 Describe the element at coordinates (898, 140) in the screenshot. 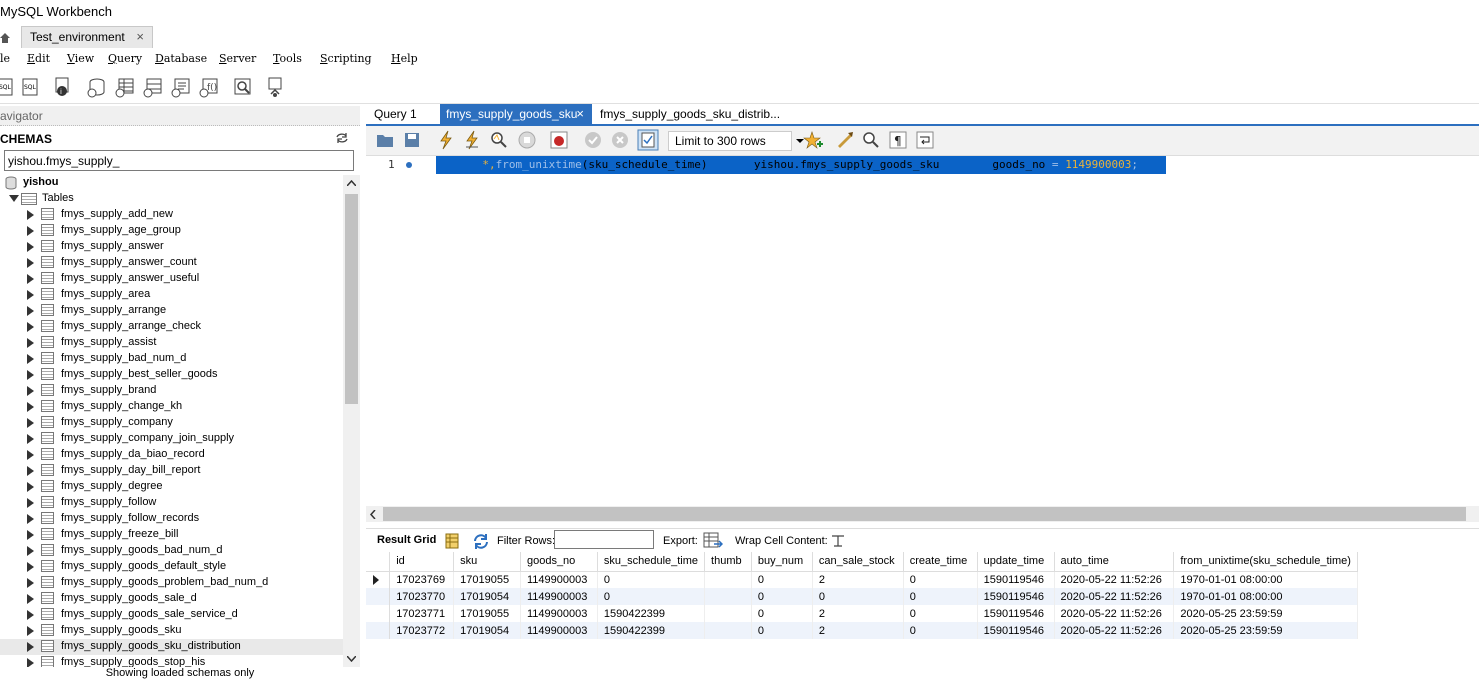

I see `invisible-chars-icon: ¶` at that location.